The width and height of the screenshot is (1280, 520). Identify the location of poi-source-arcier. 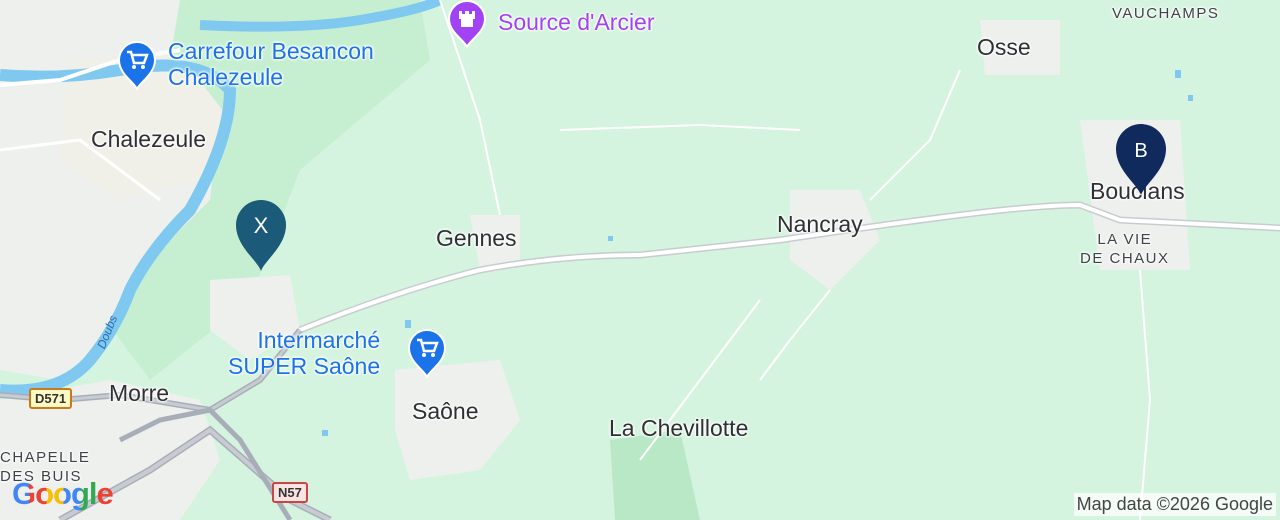
(467, 26).